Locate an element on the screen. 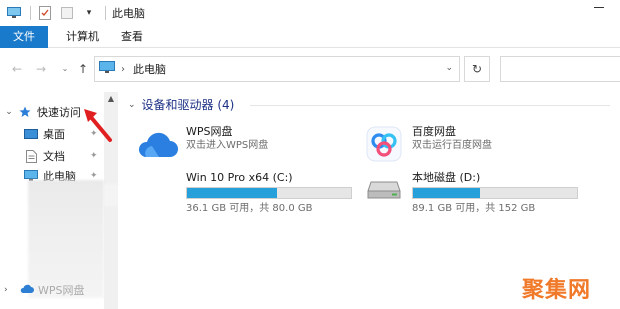  red-arrow-annotation is located at coordinates (98, 125).